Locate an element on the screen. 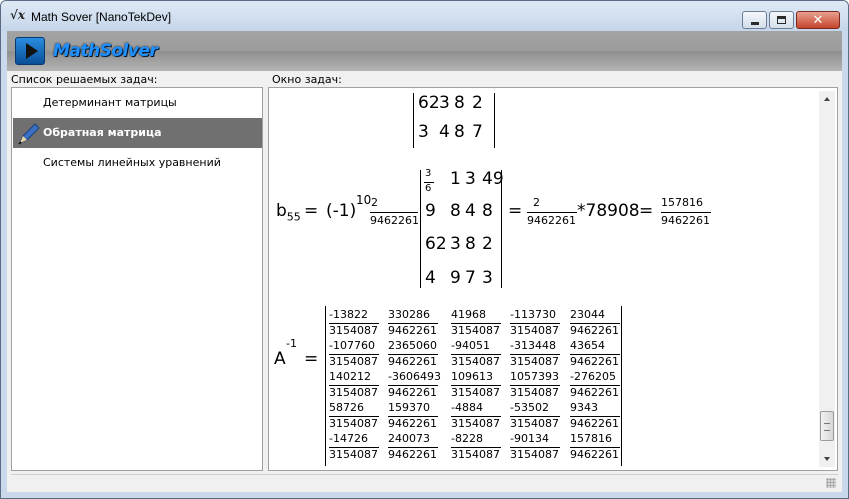 The width and height of the screenshot is (849, 499). scroll-thumb is located at coordinates (827, 426).